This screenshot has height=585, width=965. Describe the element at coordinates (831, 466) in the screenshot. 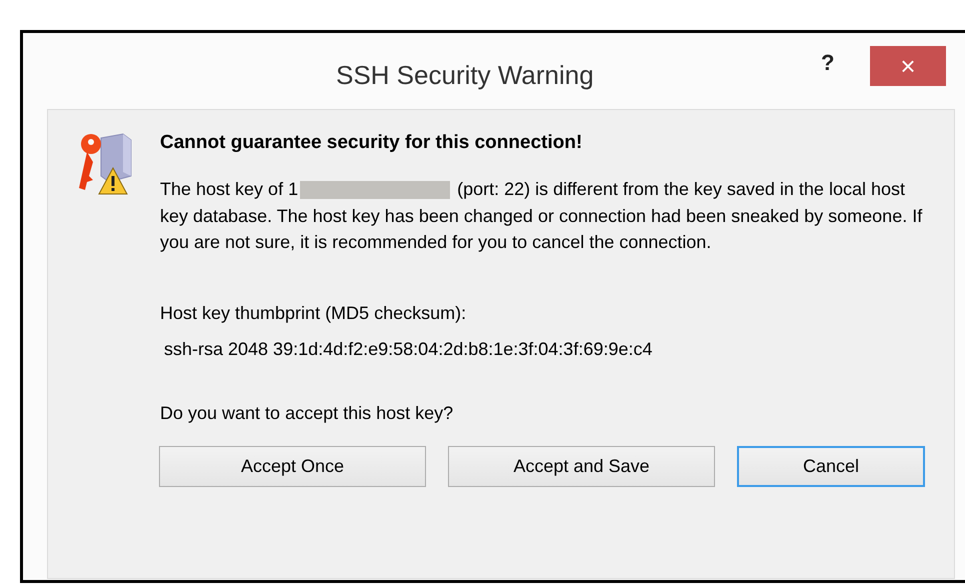

I see `dialog-button: Cancel` at that location.